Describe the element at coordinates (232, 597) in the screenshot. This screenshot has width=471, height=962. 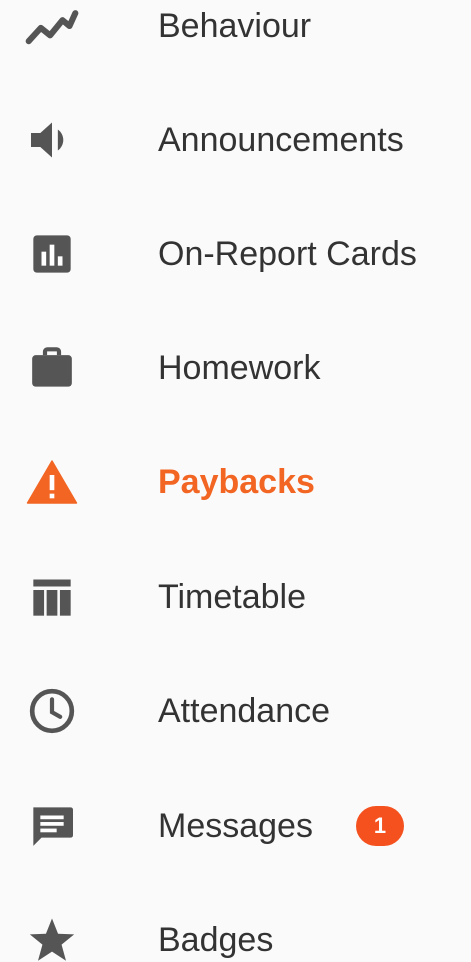
I see `nav-label: Timetable` at that location.